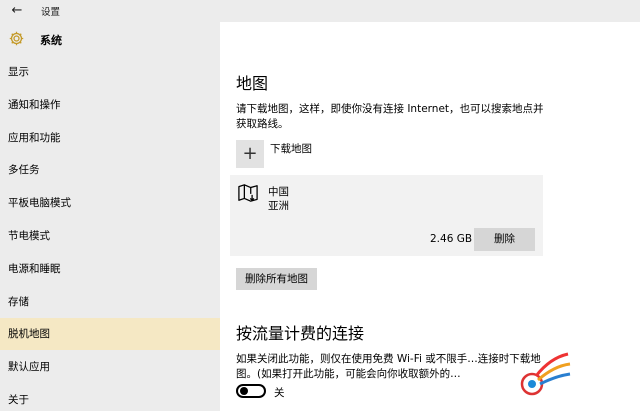 The width and height of the screenshot is (640, 411). What do you see at coordinates (51, 40) in the screenshot?
I see `sidebar-title: 系统` at bounding box center [51, 40].